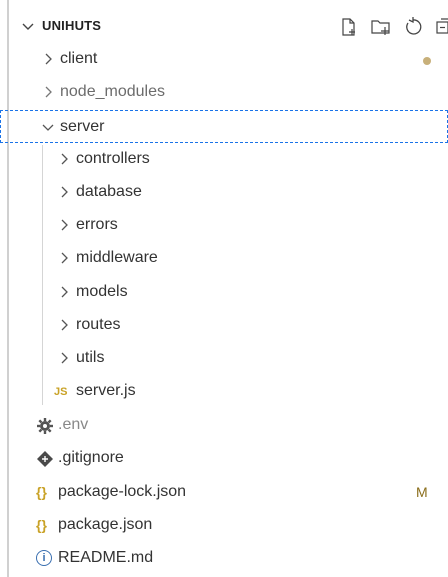 The height and width of the screenshot is (577, 448). I want to click on tree-item-routes: routes, so click(224, 325).